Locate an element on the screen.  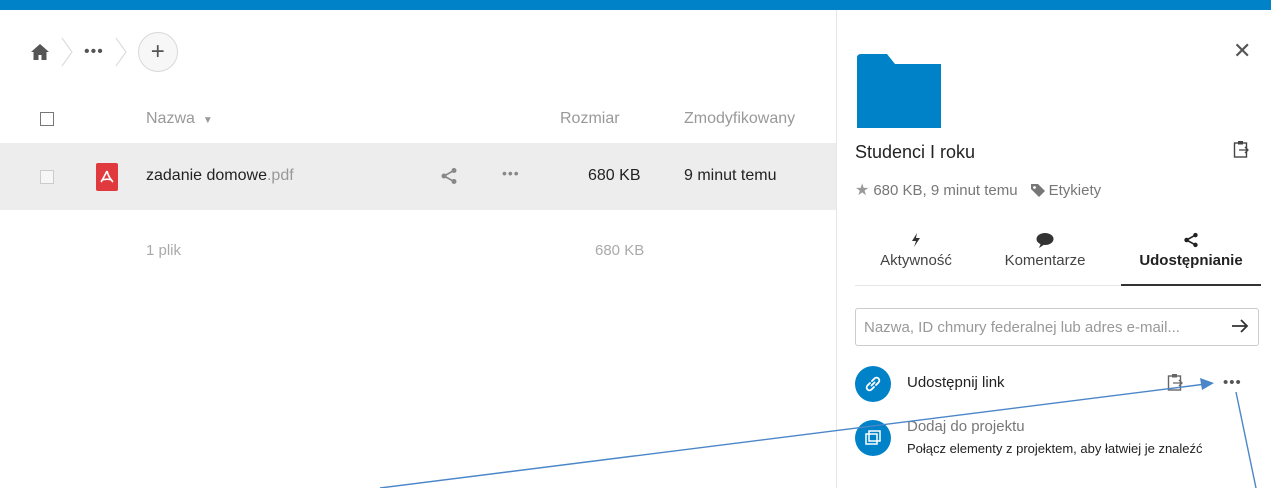
tab-activity-label: Aktywność is located at coordinates (916, 260).